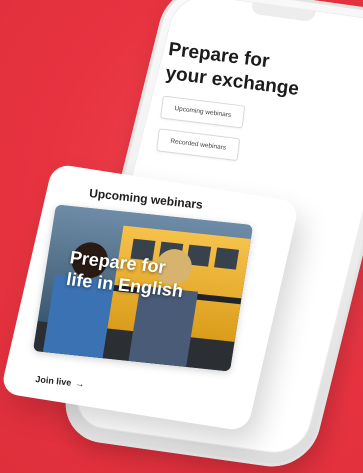 The image size is (363, 473). Describe the element at coordinates (79, 384) in the screenshot. I see `arrow-right-icon: →` at that location.